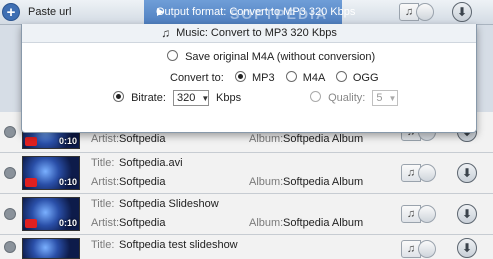 The width and height of the screenshot is (493, 259). What do you see at coordinates (313, 78) in the screenshot?
I see `format-m4a-label: M4A` at bounding box center [313, 78].